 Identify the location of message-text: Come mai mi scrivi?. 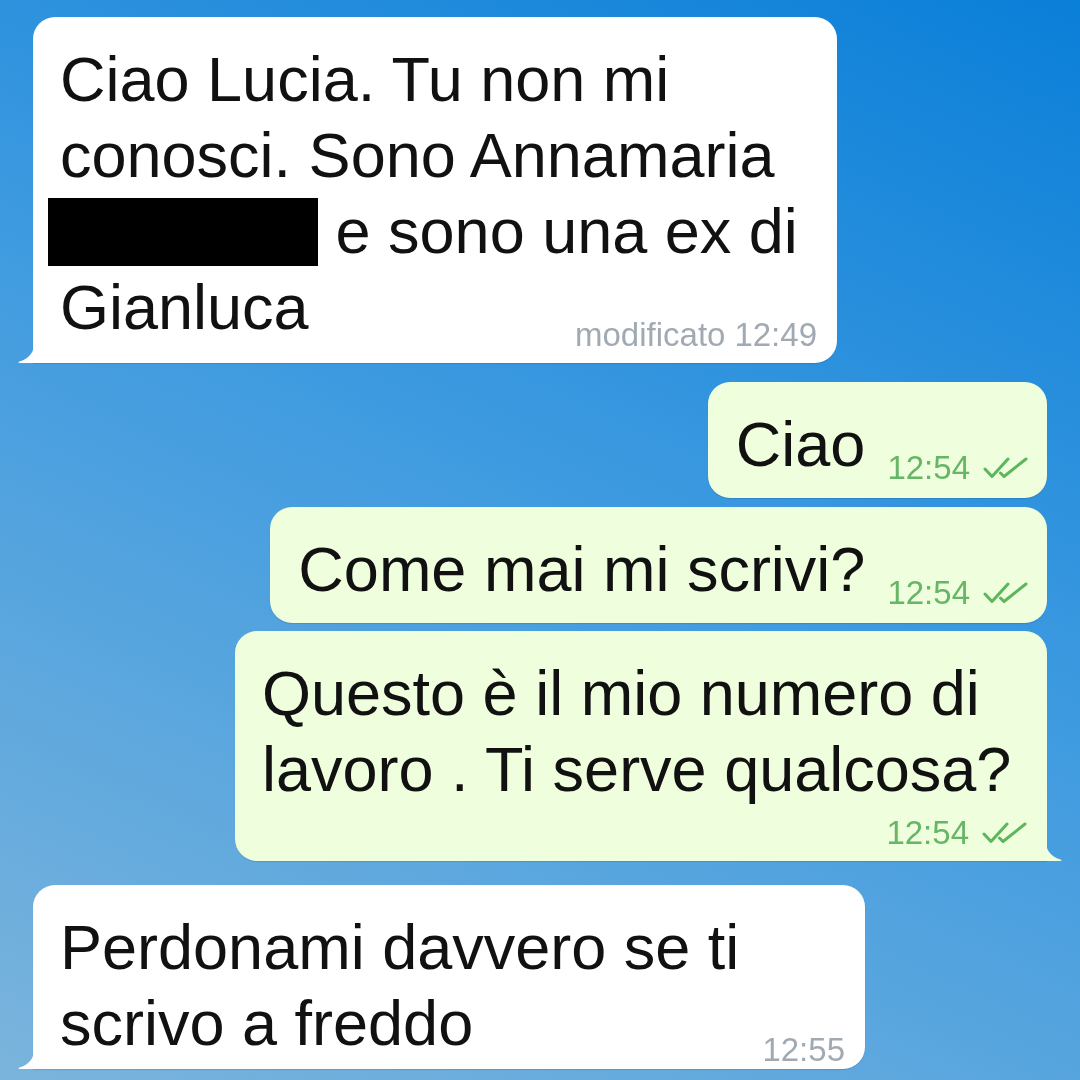
(582, 569).